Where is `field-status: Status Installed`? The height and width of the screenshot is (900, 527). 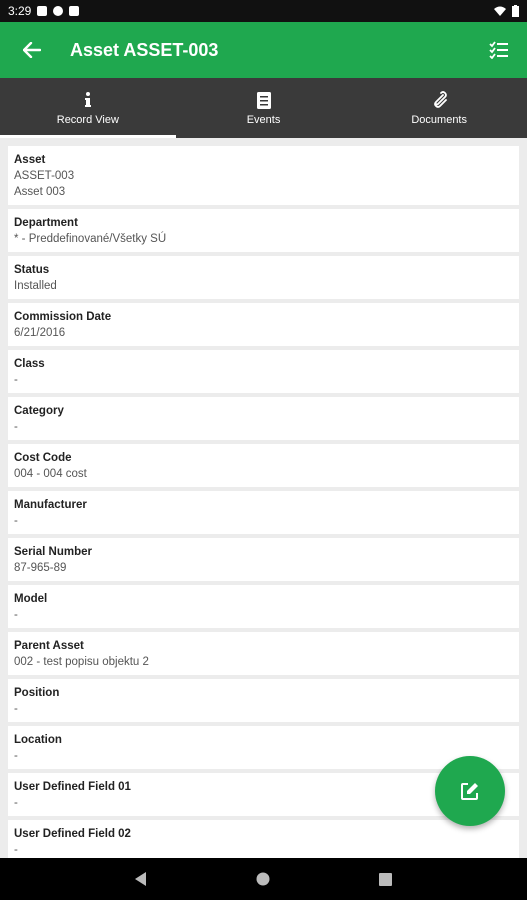 field-status: Status Installed is located at coordinates (263, 277).